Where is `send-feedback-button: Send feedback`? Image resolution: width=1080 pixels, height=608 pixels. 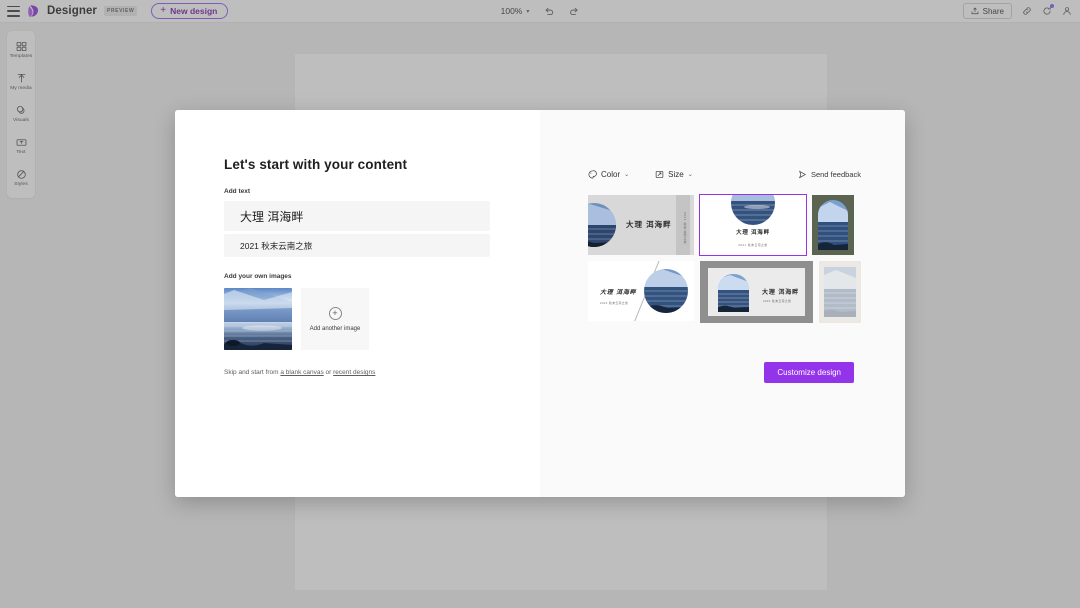
send-feedback-button: Send feedback is located at coordinates (829, 174).